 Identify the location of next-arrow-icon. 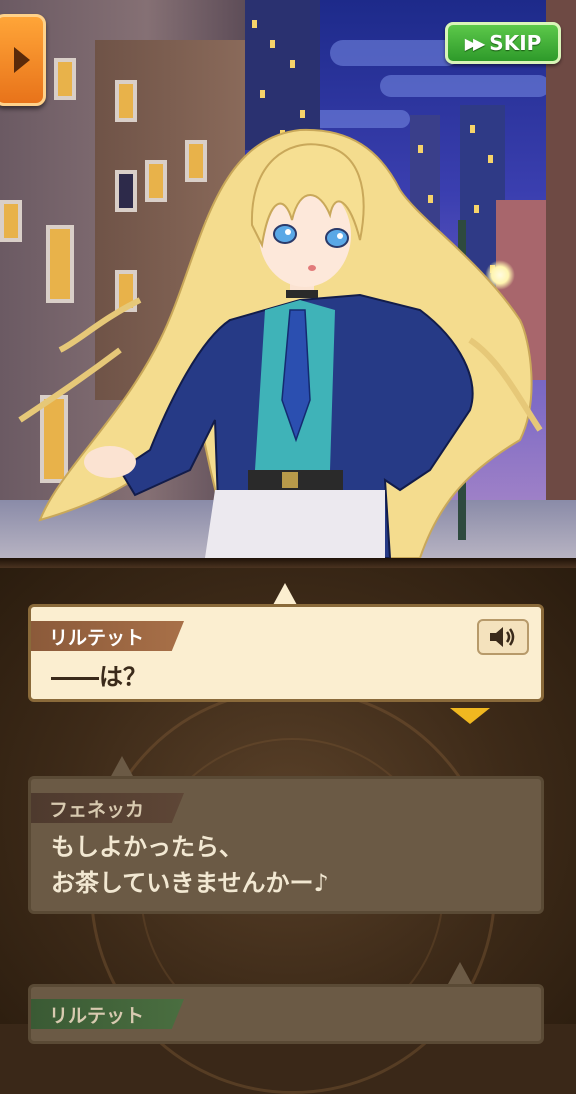
(470, 716).